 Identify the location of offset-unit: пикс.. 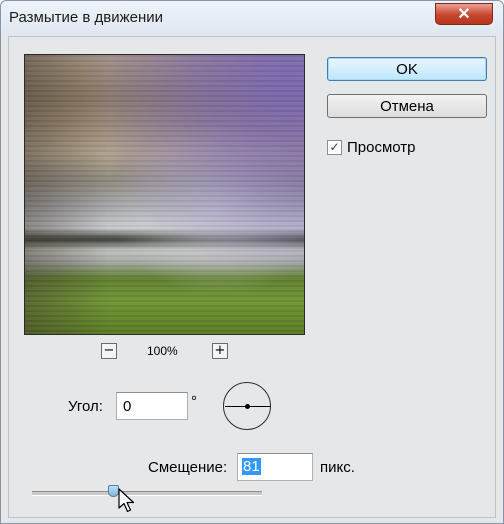
(337, 467).